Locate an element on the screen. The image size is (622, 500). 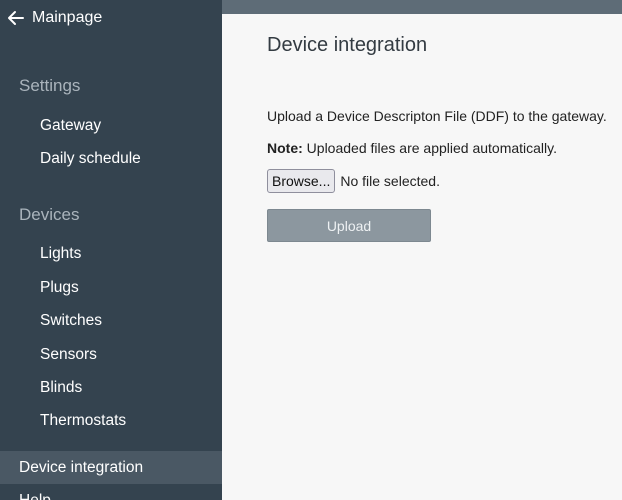
top-bar is located at coordinates (422, 7).